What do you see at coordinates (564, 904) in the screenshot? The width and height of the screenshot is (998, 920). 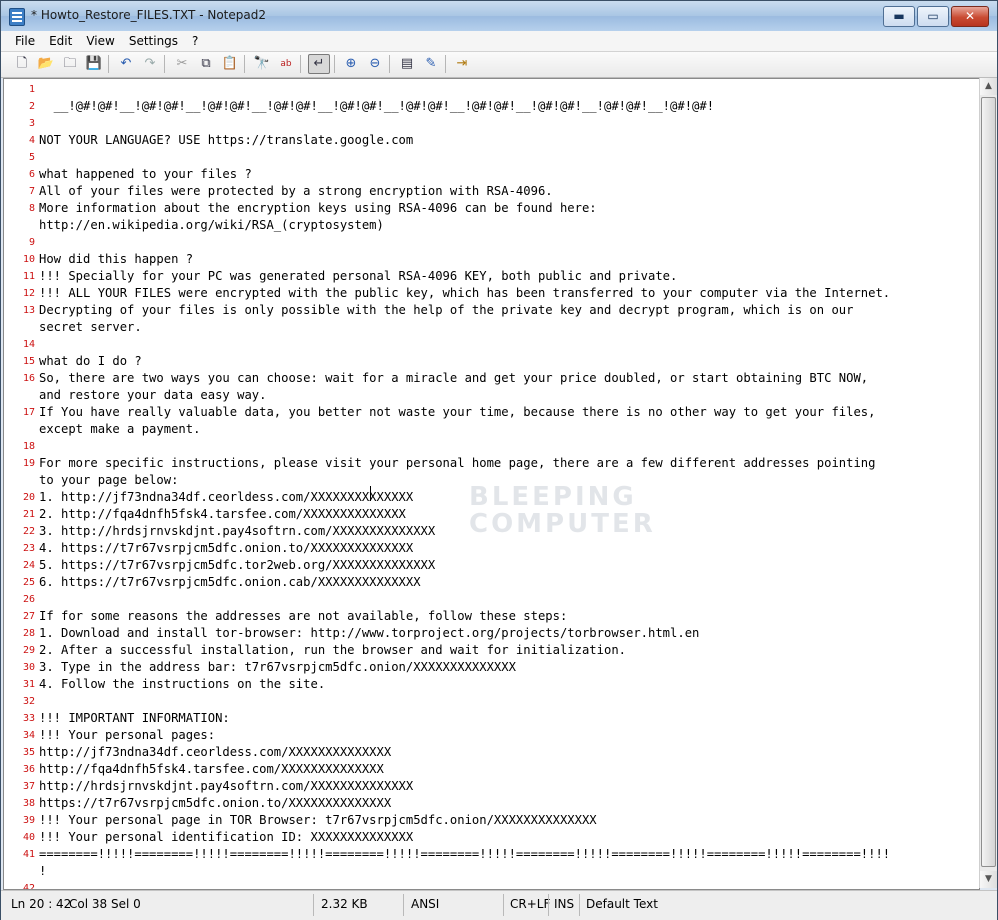 I see `status-insert-mode: INS` at bounding box center [564, 904].